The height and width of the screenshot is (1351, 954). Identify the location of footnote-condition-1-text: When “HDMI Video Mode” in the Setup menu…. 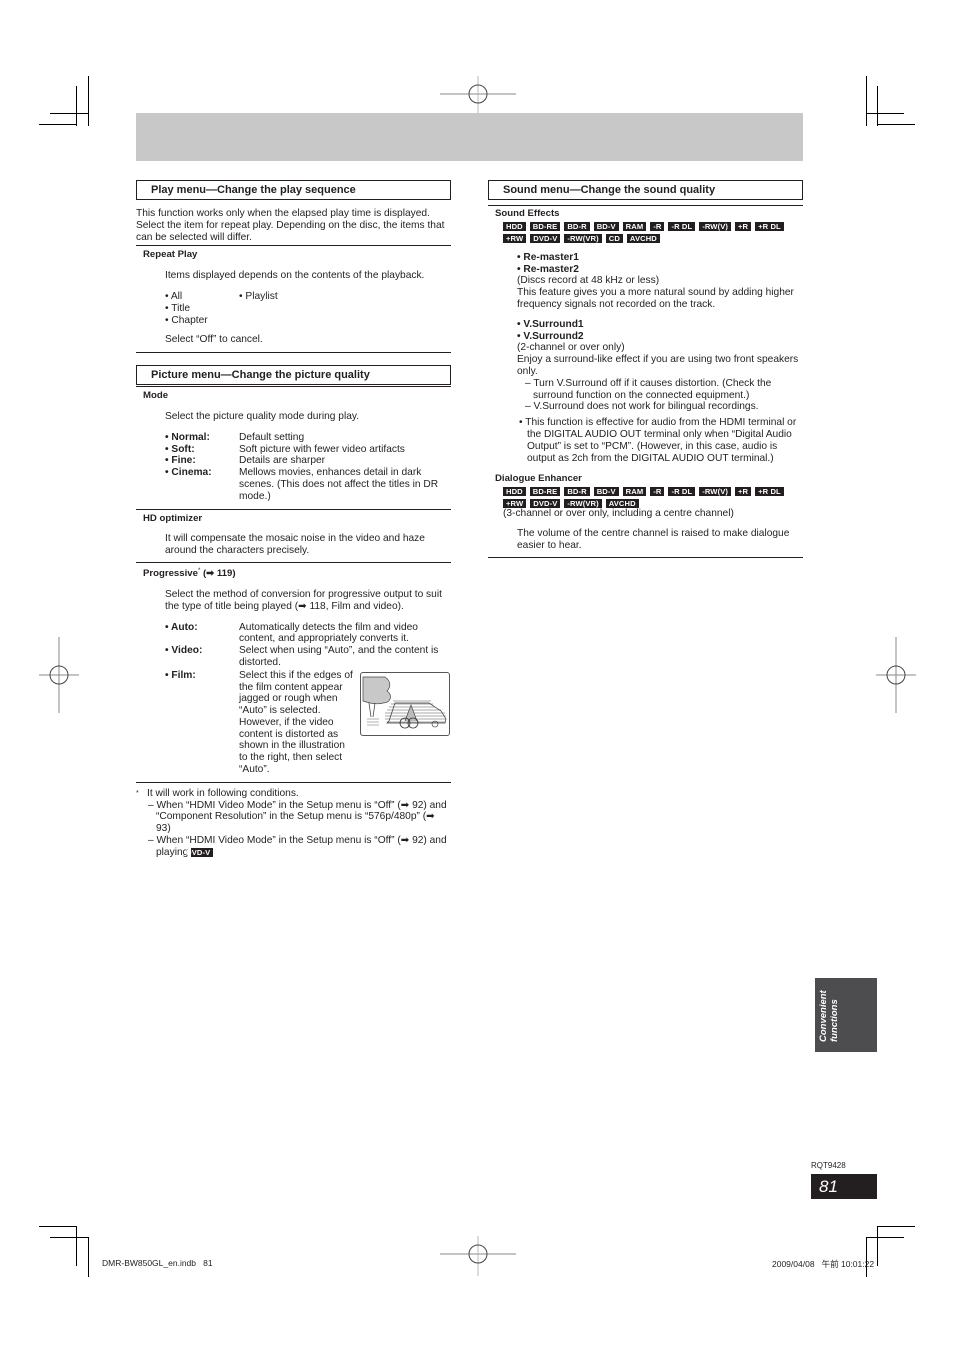
(301, 817).